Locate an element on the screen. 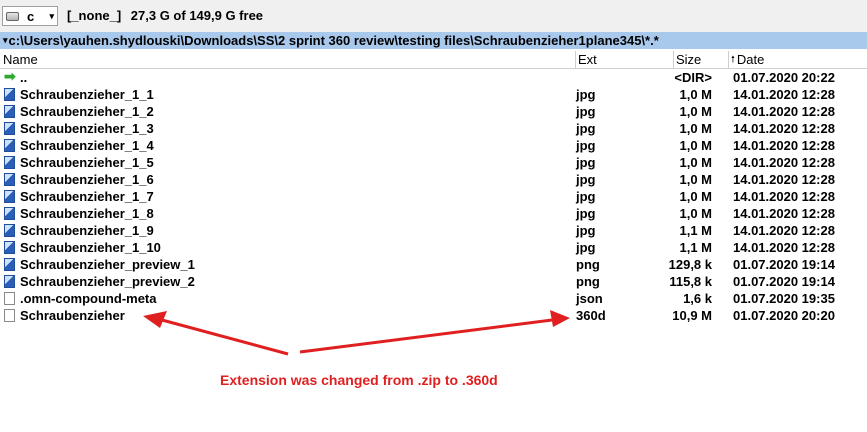  annotation-arrows is located at coordinates (356, 333).